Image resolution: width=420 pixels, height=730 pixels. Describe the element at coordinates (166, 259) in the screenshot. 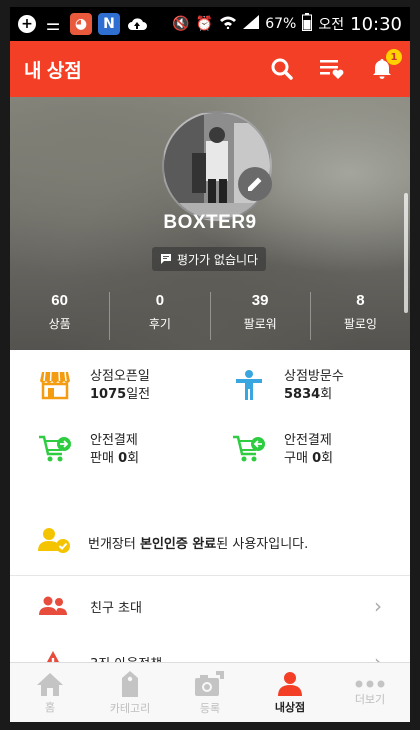

I see `comment-icon` at that location.